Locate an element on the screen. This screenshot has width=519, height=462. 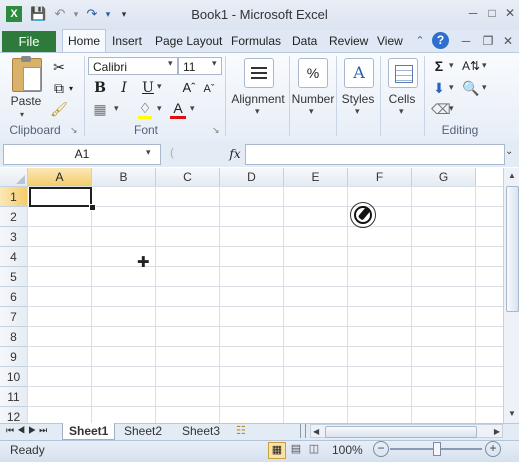
workbook-close-icon: ✕ is located at coordinates (508, 41).